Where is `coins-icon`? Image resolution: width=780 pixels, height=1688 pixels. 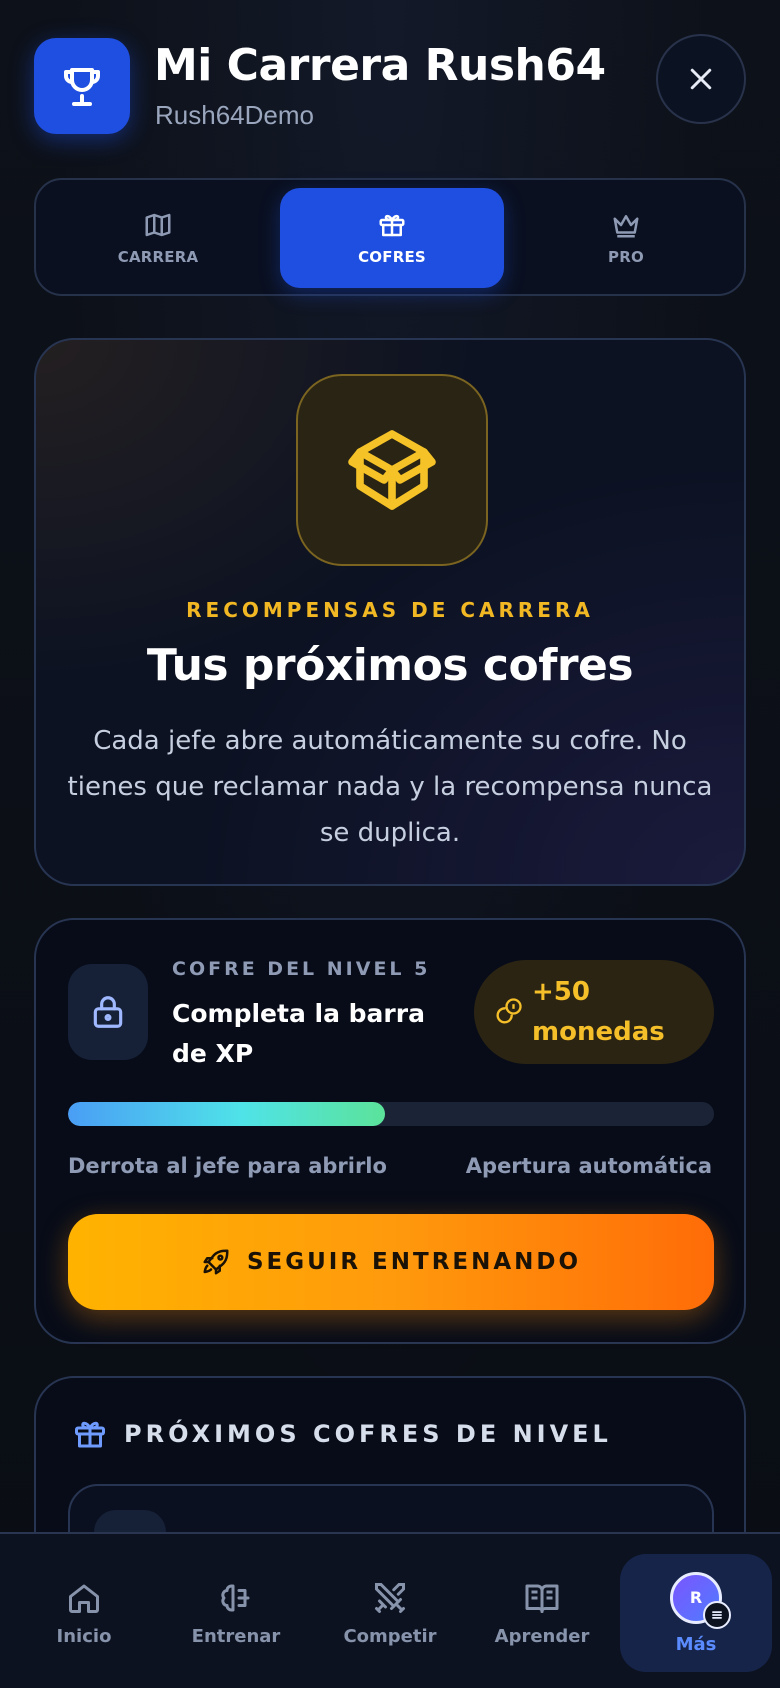
coins-icon is located at coordinates (509, 1011).